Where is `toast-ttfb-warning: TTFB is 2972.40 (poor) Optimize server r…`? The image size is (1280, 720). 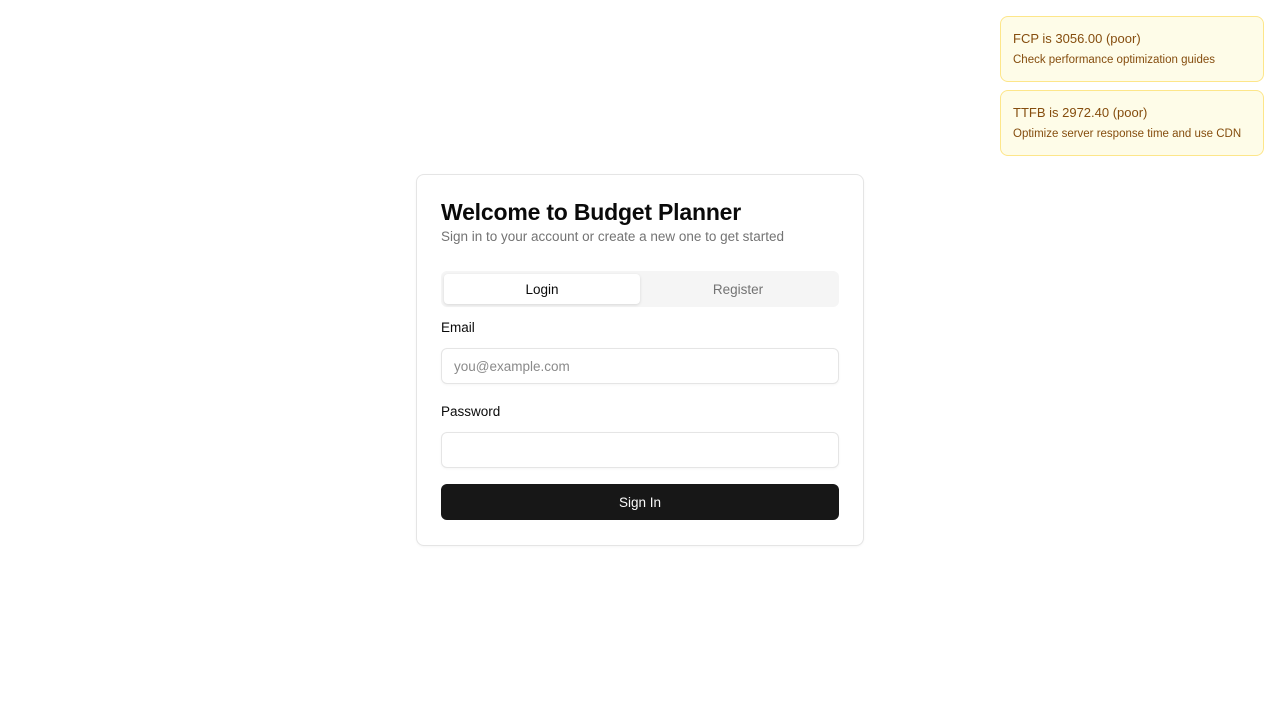 toast-ttfb-warning: TTFB is 2972.40 (poor) Optimize server r… is located at coordinates (1132, 123).